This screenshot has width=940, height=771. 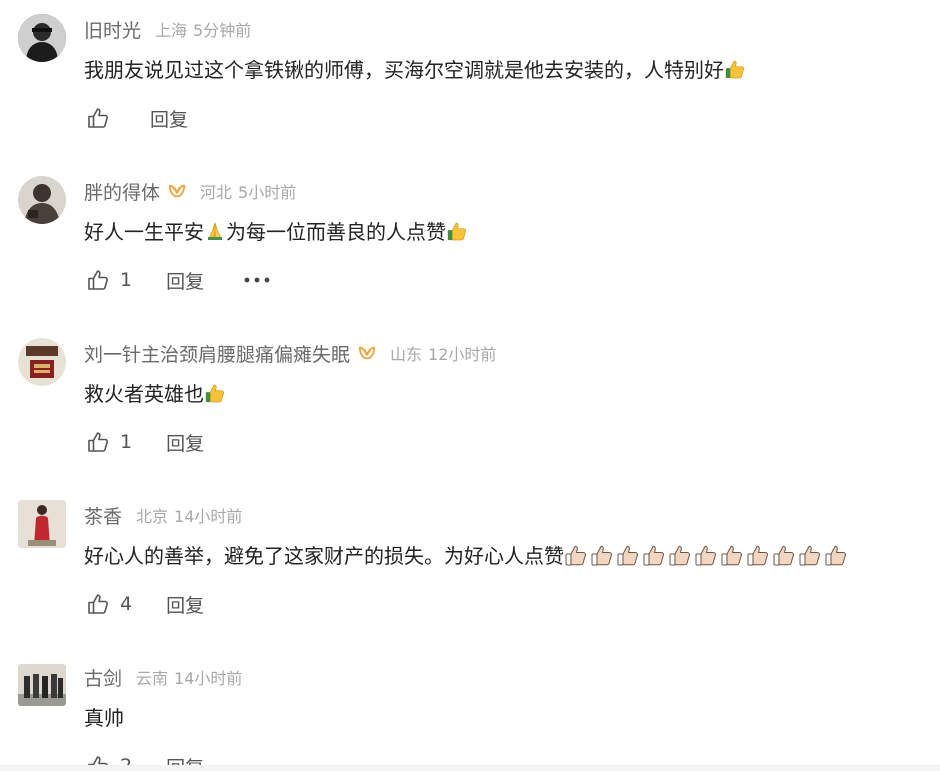 What do you see at coordinates (404, 70) in the screenshot?
I see `comment-body: 我朋友说见过这个拿铁锹的师傅，买海尔空调就是他去安装的，人特别好` at bounding box center [404, 70].